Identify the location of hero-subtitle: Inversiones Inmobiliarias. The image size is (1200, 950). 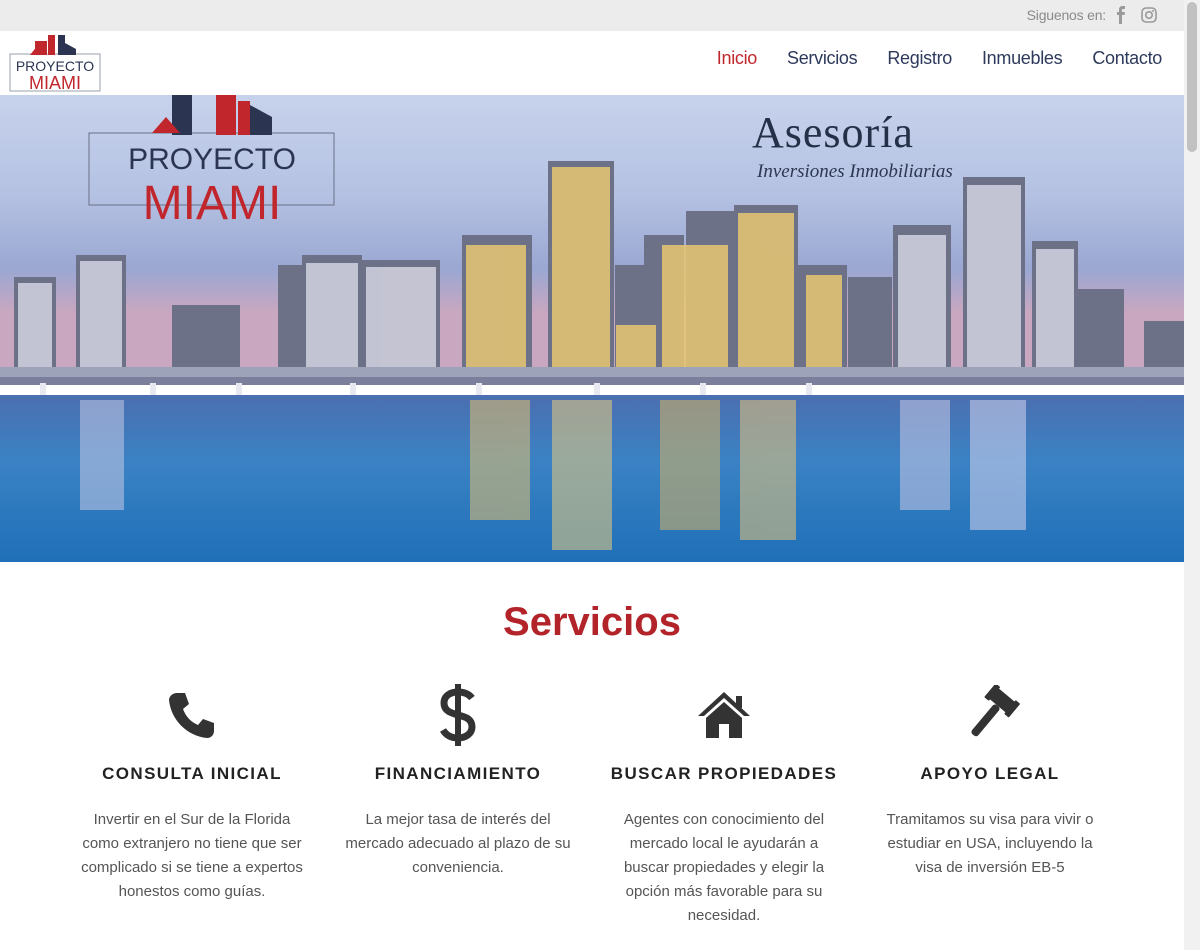
(855, 171).